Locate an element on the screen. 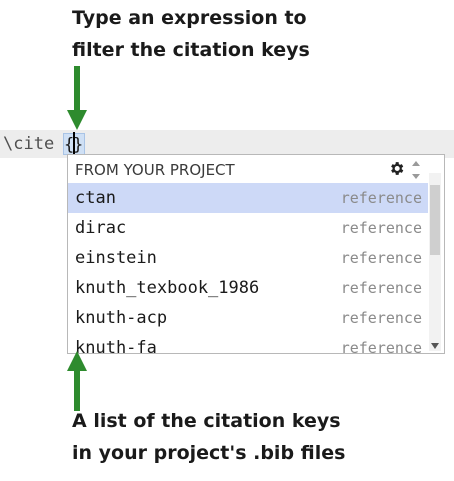 This screenshot has height=481, width=454. bottom-caption-line-2: in your project's .bib files is located at coordinates (209, 453).